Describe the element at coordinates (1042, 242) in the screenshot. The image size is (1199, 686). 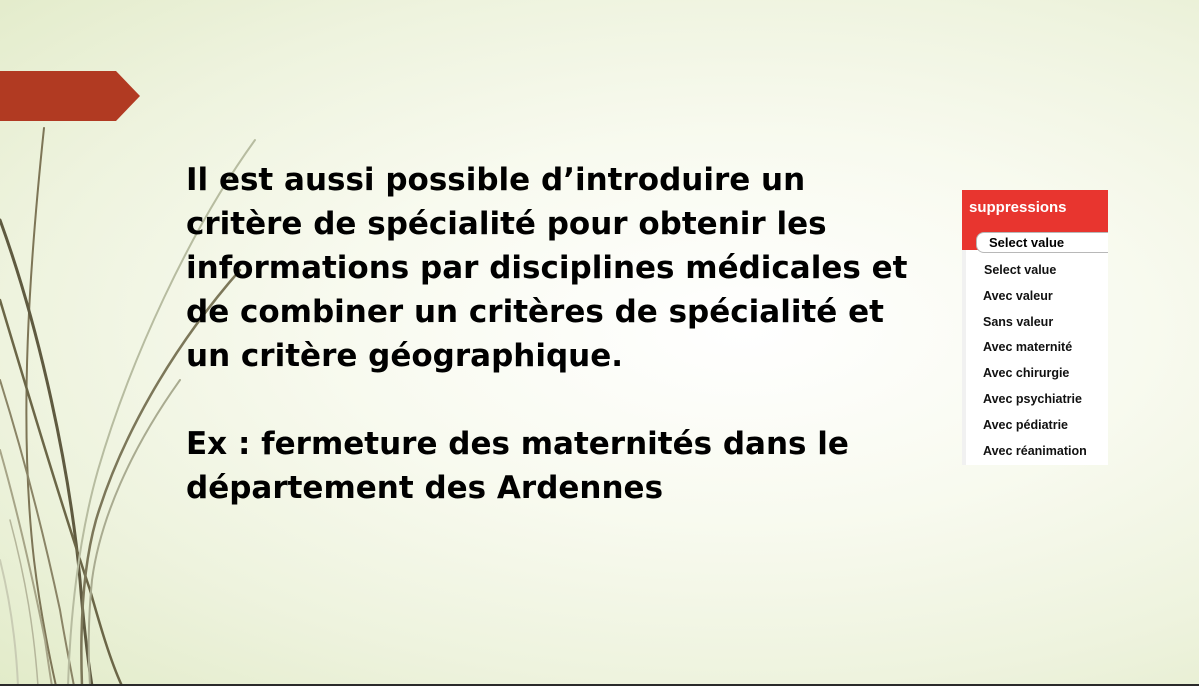
I see `select-value-box: Select value` at that location.